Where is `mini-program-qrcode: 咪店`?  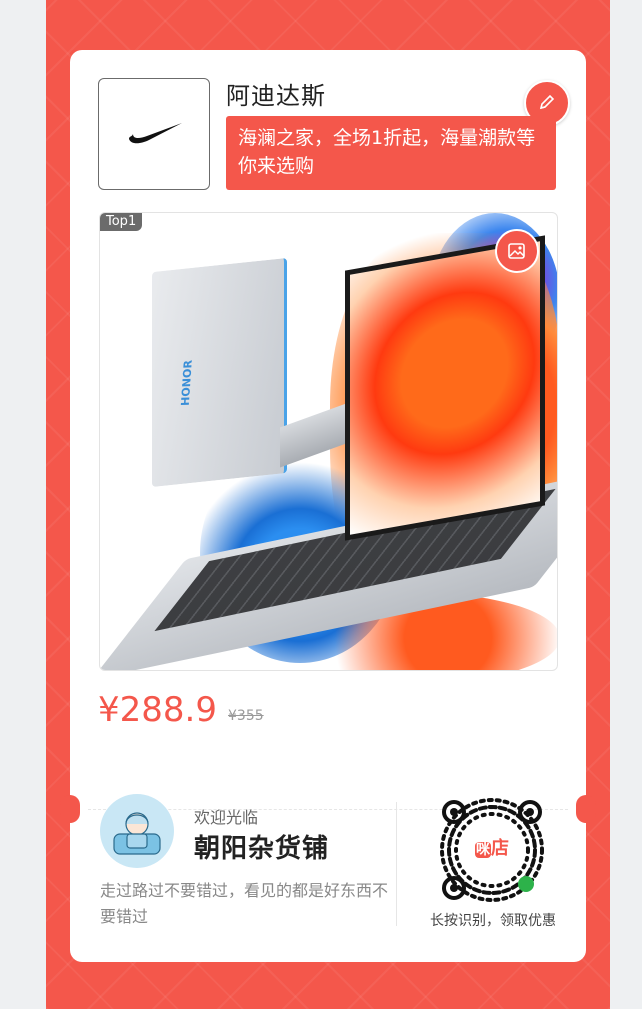 mini-program-qrcode: 咪店 is located at coordinates (492, 850).